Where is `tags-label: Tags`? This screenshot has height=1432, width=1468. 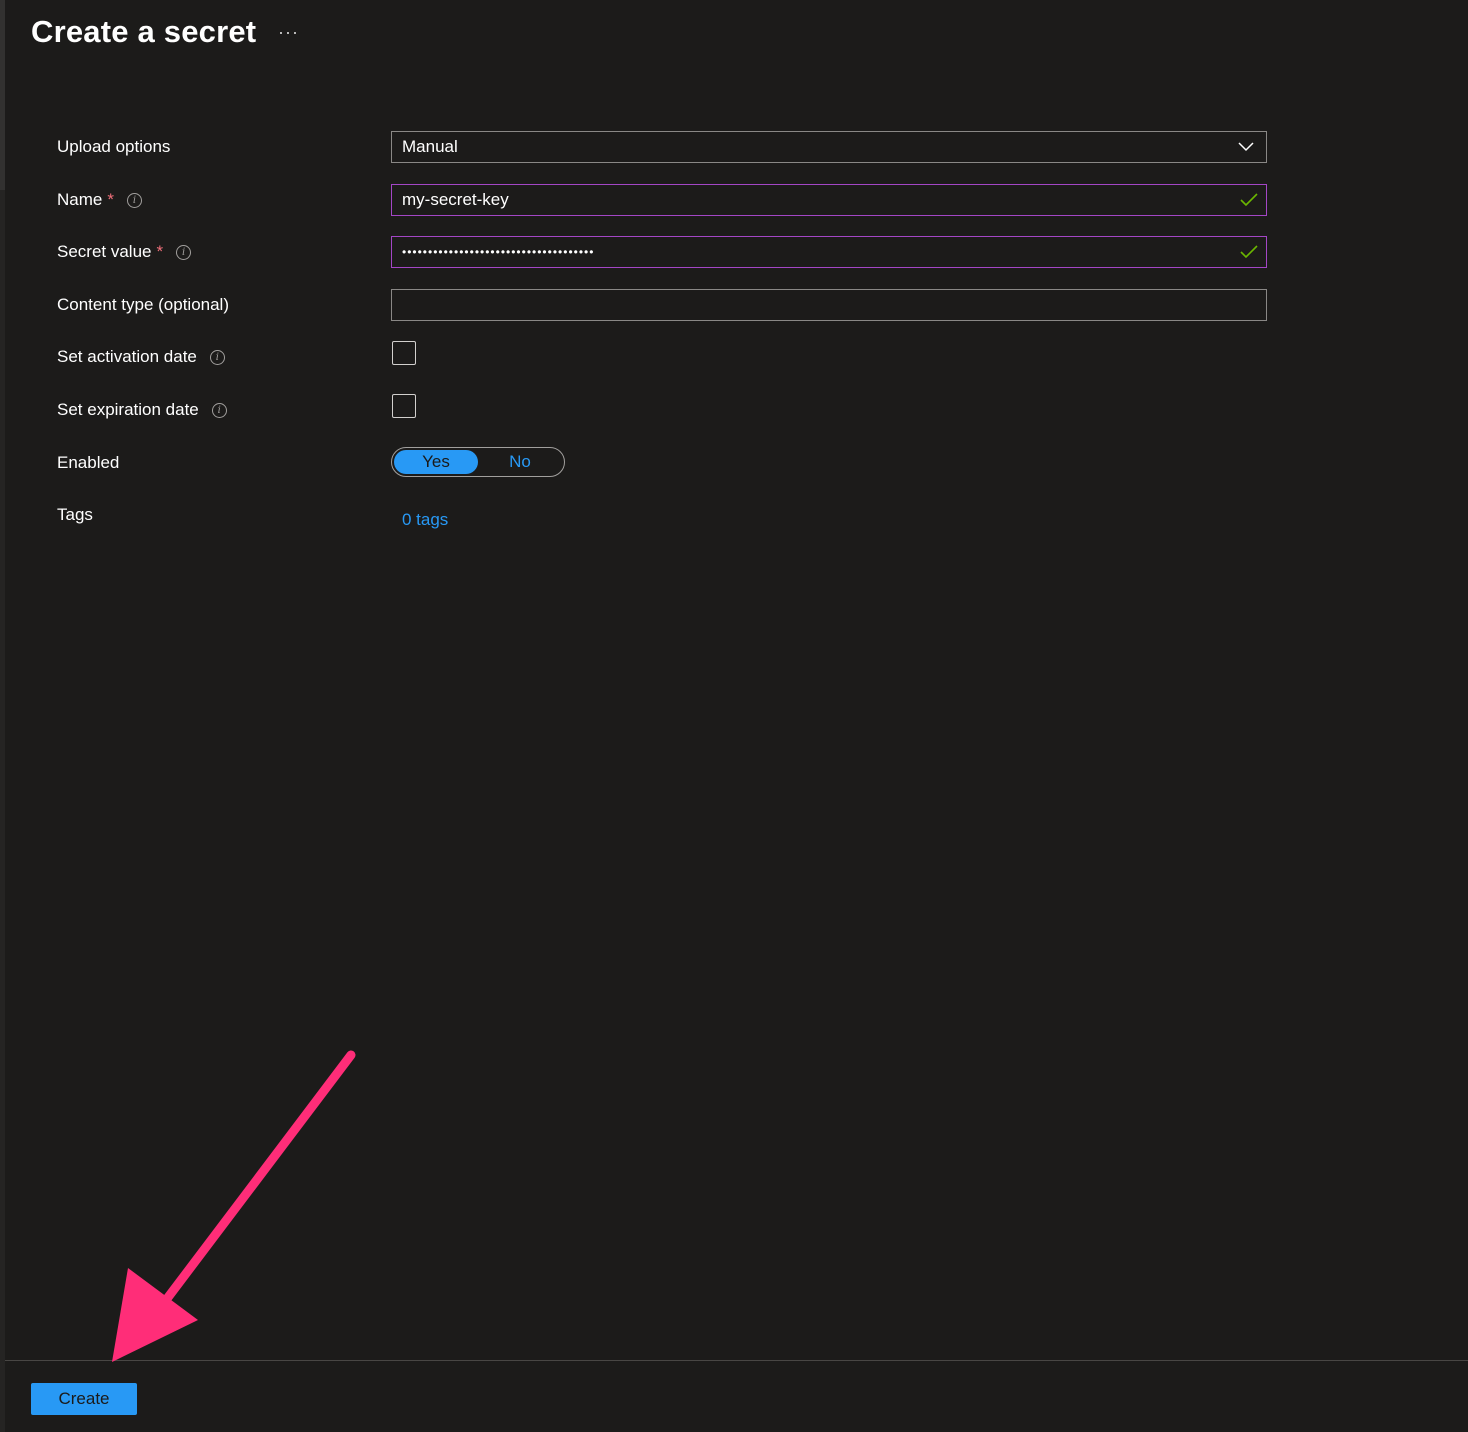
tags-label: Tags is located at coordinates (75, 515).